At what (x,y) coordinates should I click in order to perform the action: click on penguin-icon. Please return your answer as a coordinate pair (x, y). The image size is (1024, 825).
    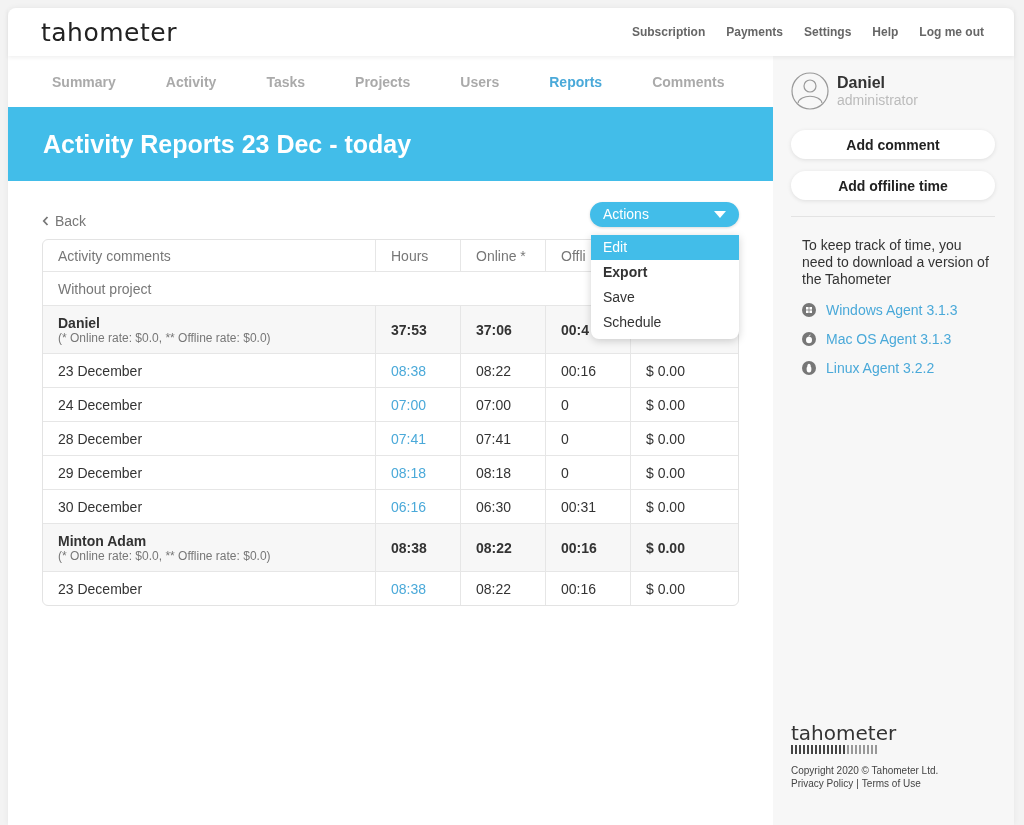
    Looking at the image, I should click on (809, 368).